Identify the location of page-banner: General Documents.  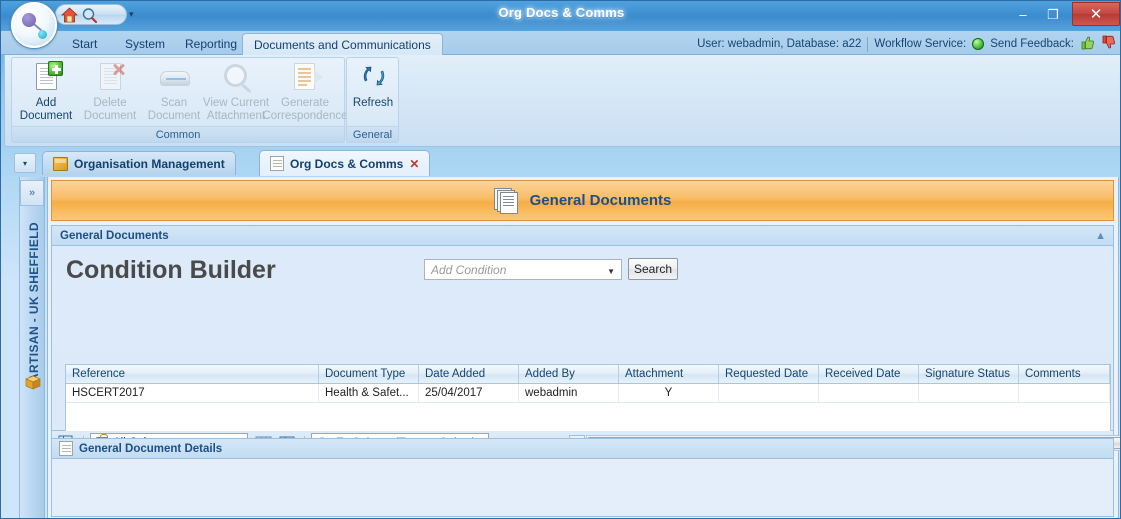
(582, 200).